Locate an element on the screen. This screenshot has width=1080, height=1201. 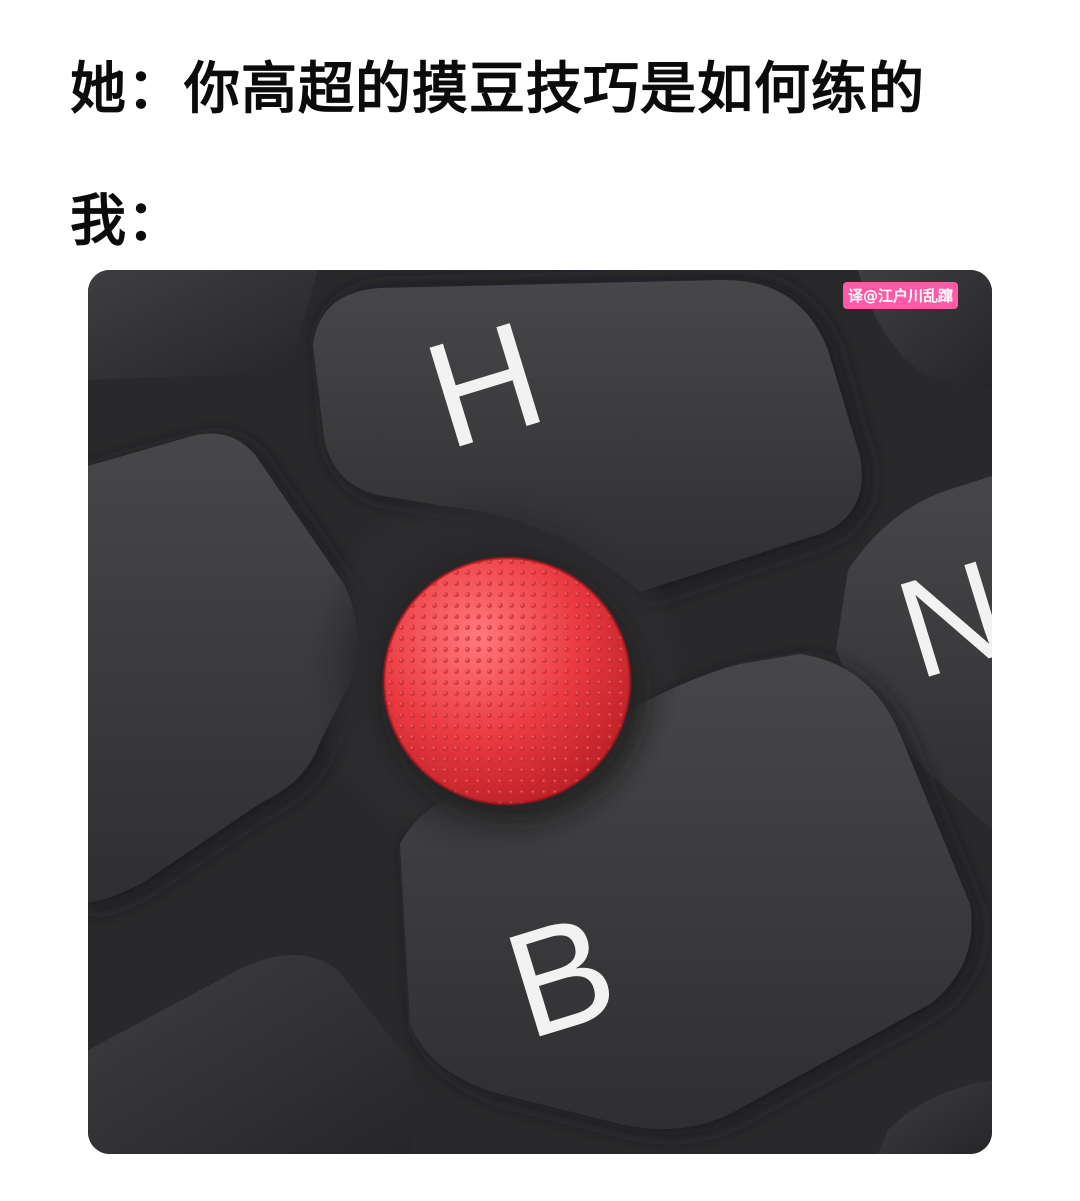
caption-she-line: 她：你高超的摸豆技巧是如何练的 is located at coordinates (497, 89).